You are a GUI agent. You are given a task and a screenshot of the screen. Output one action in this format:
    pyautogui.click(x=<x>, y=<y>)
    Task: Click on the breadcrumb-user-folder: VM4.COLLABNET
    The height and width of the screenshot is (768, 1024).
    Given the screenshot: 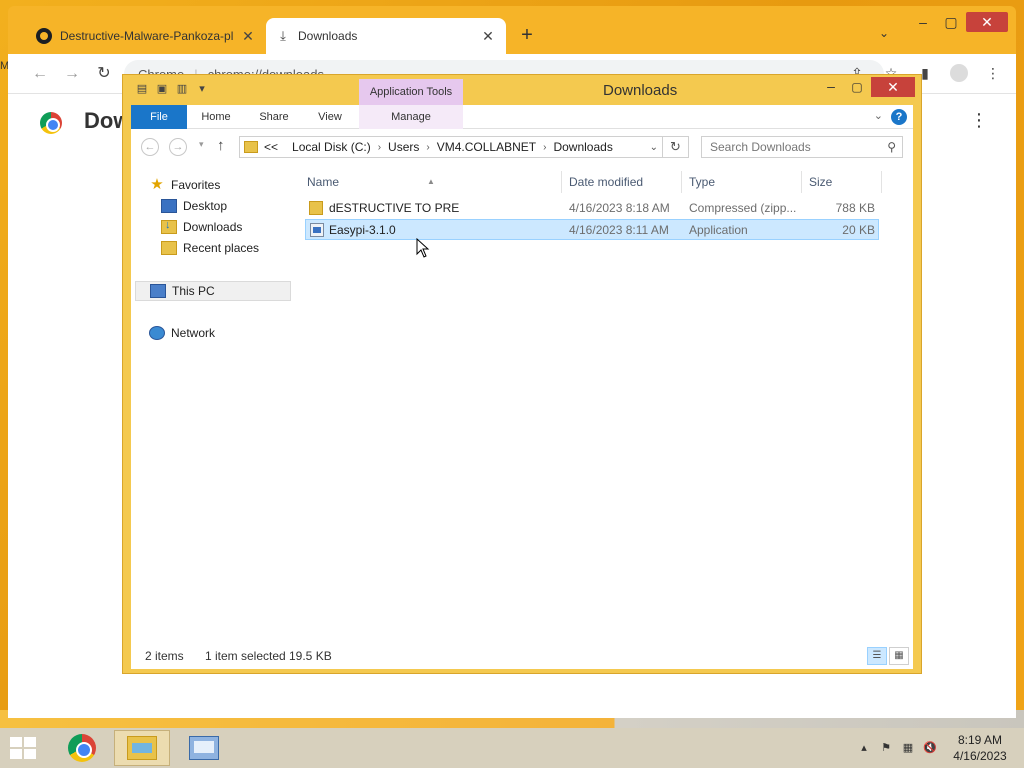 What is the action you would take?
    pyautogui.click(x=486, y=147)
    